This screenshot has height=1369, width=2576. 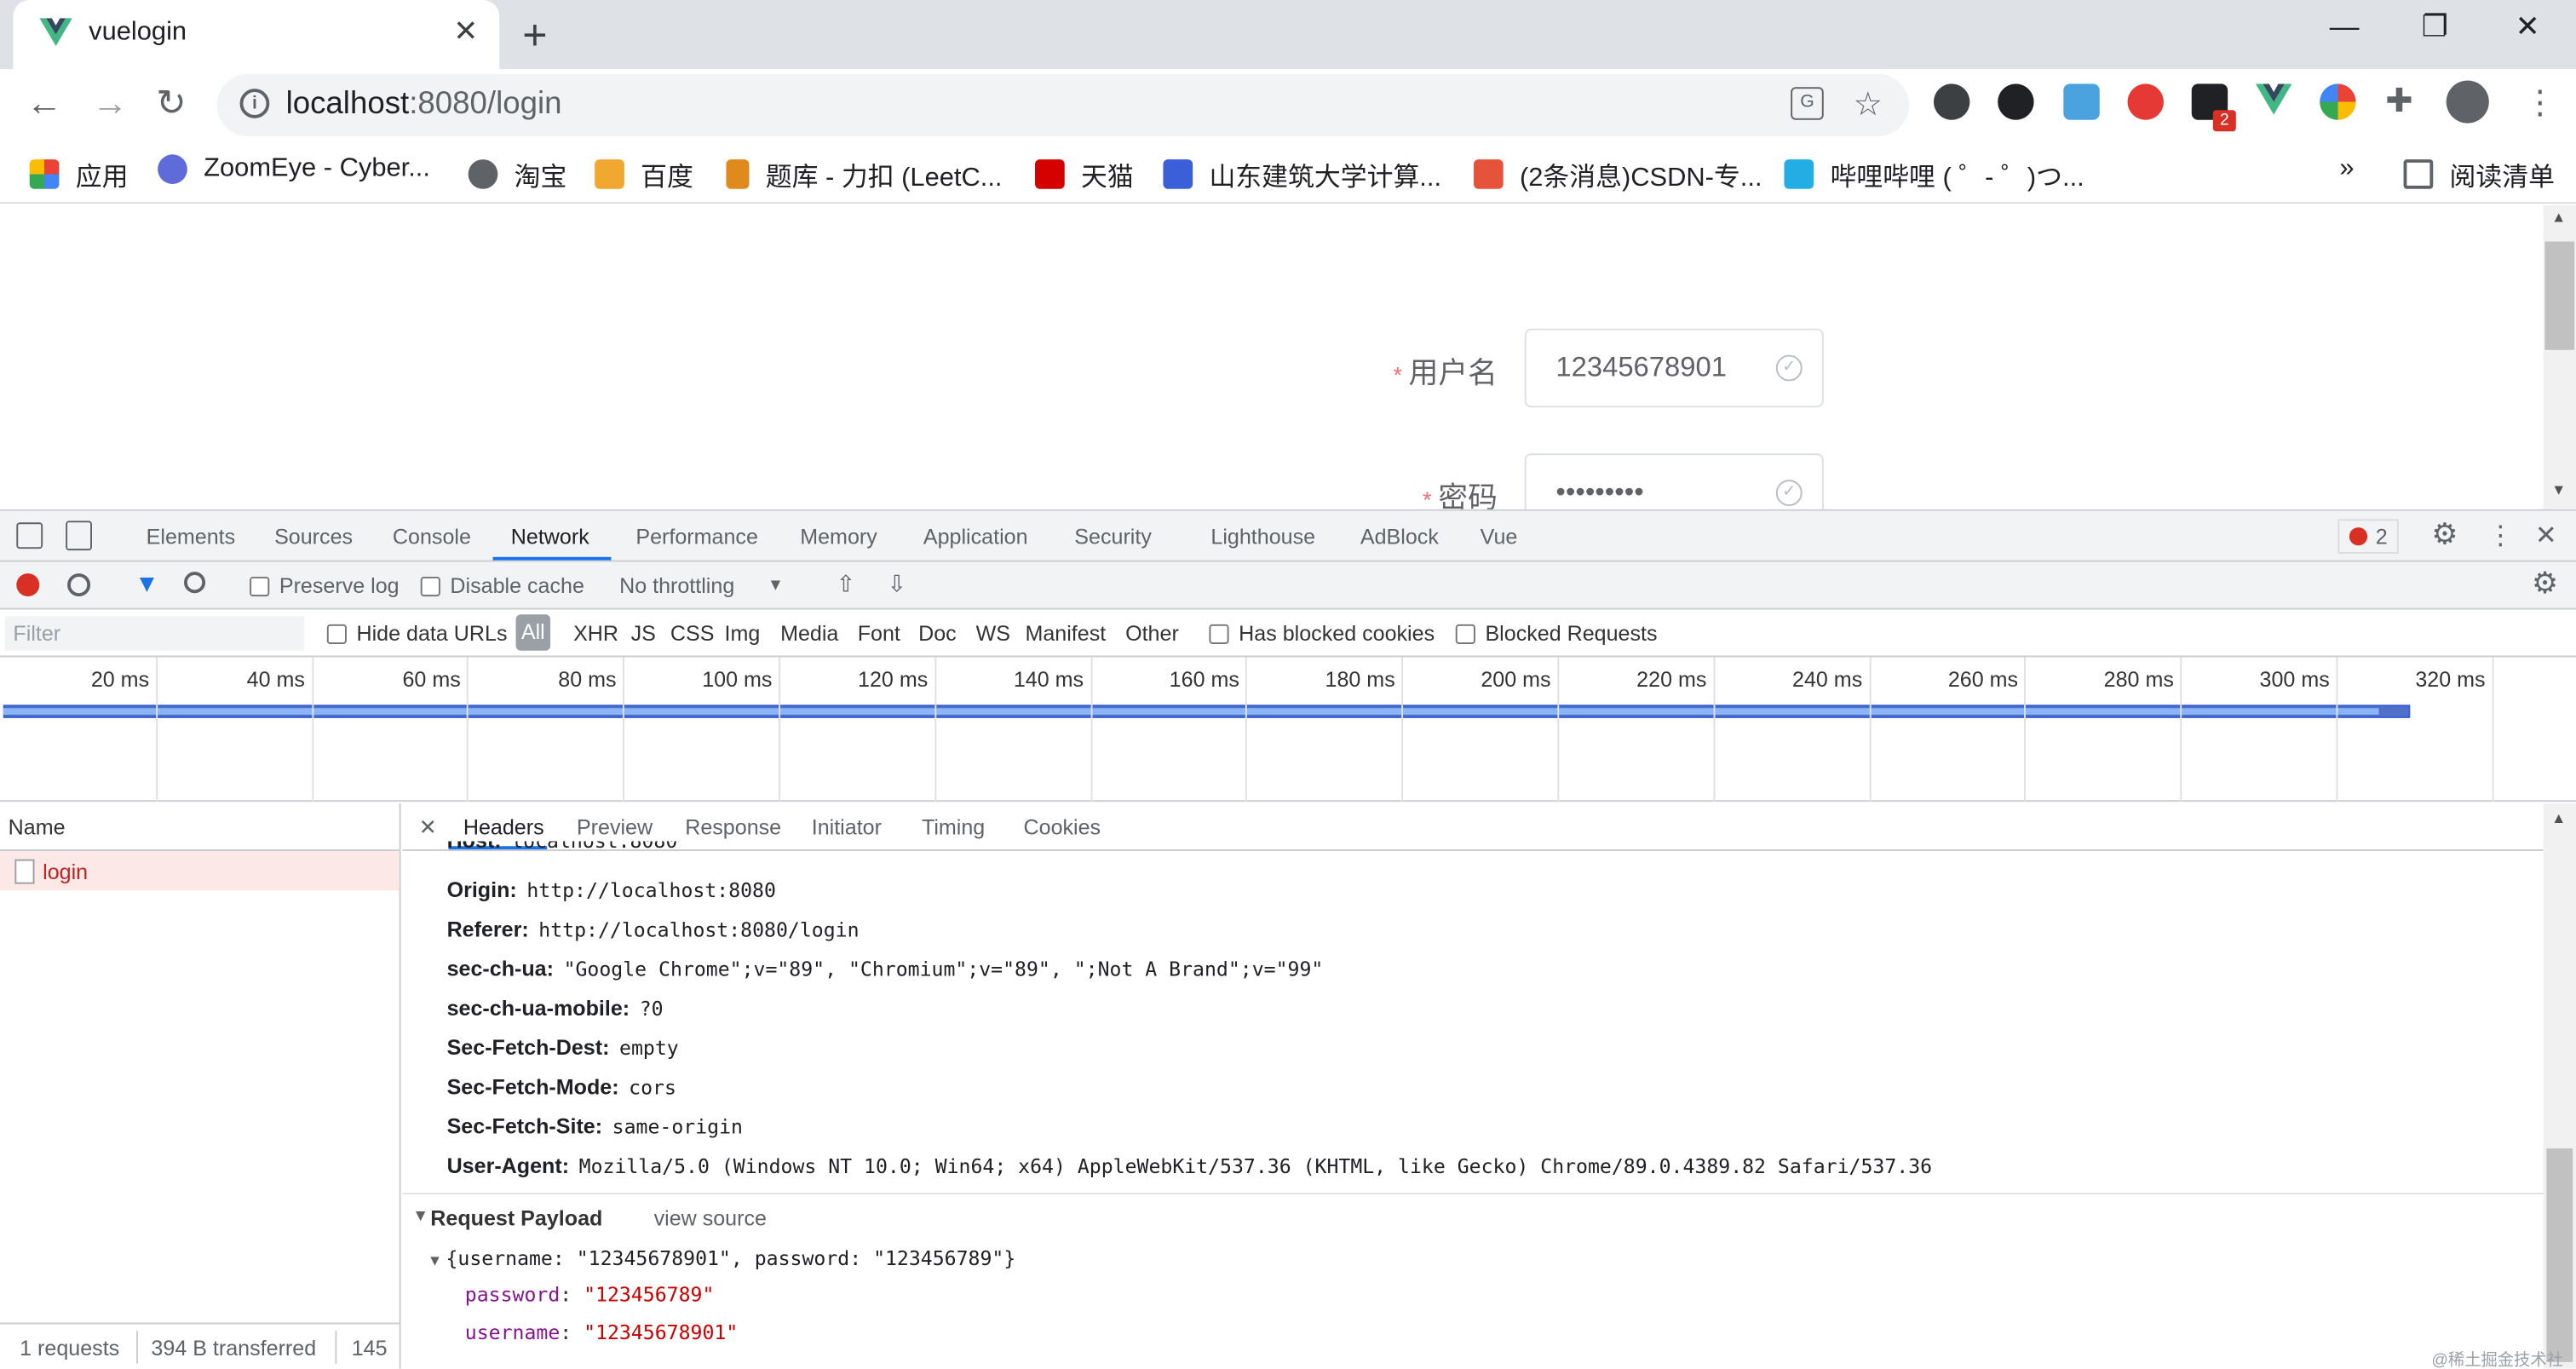 I want to click on devtools-tab-application: Application, so click(x=975, y=536).